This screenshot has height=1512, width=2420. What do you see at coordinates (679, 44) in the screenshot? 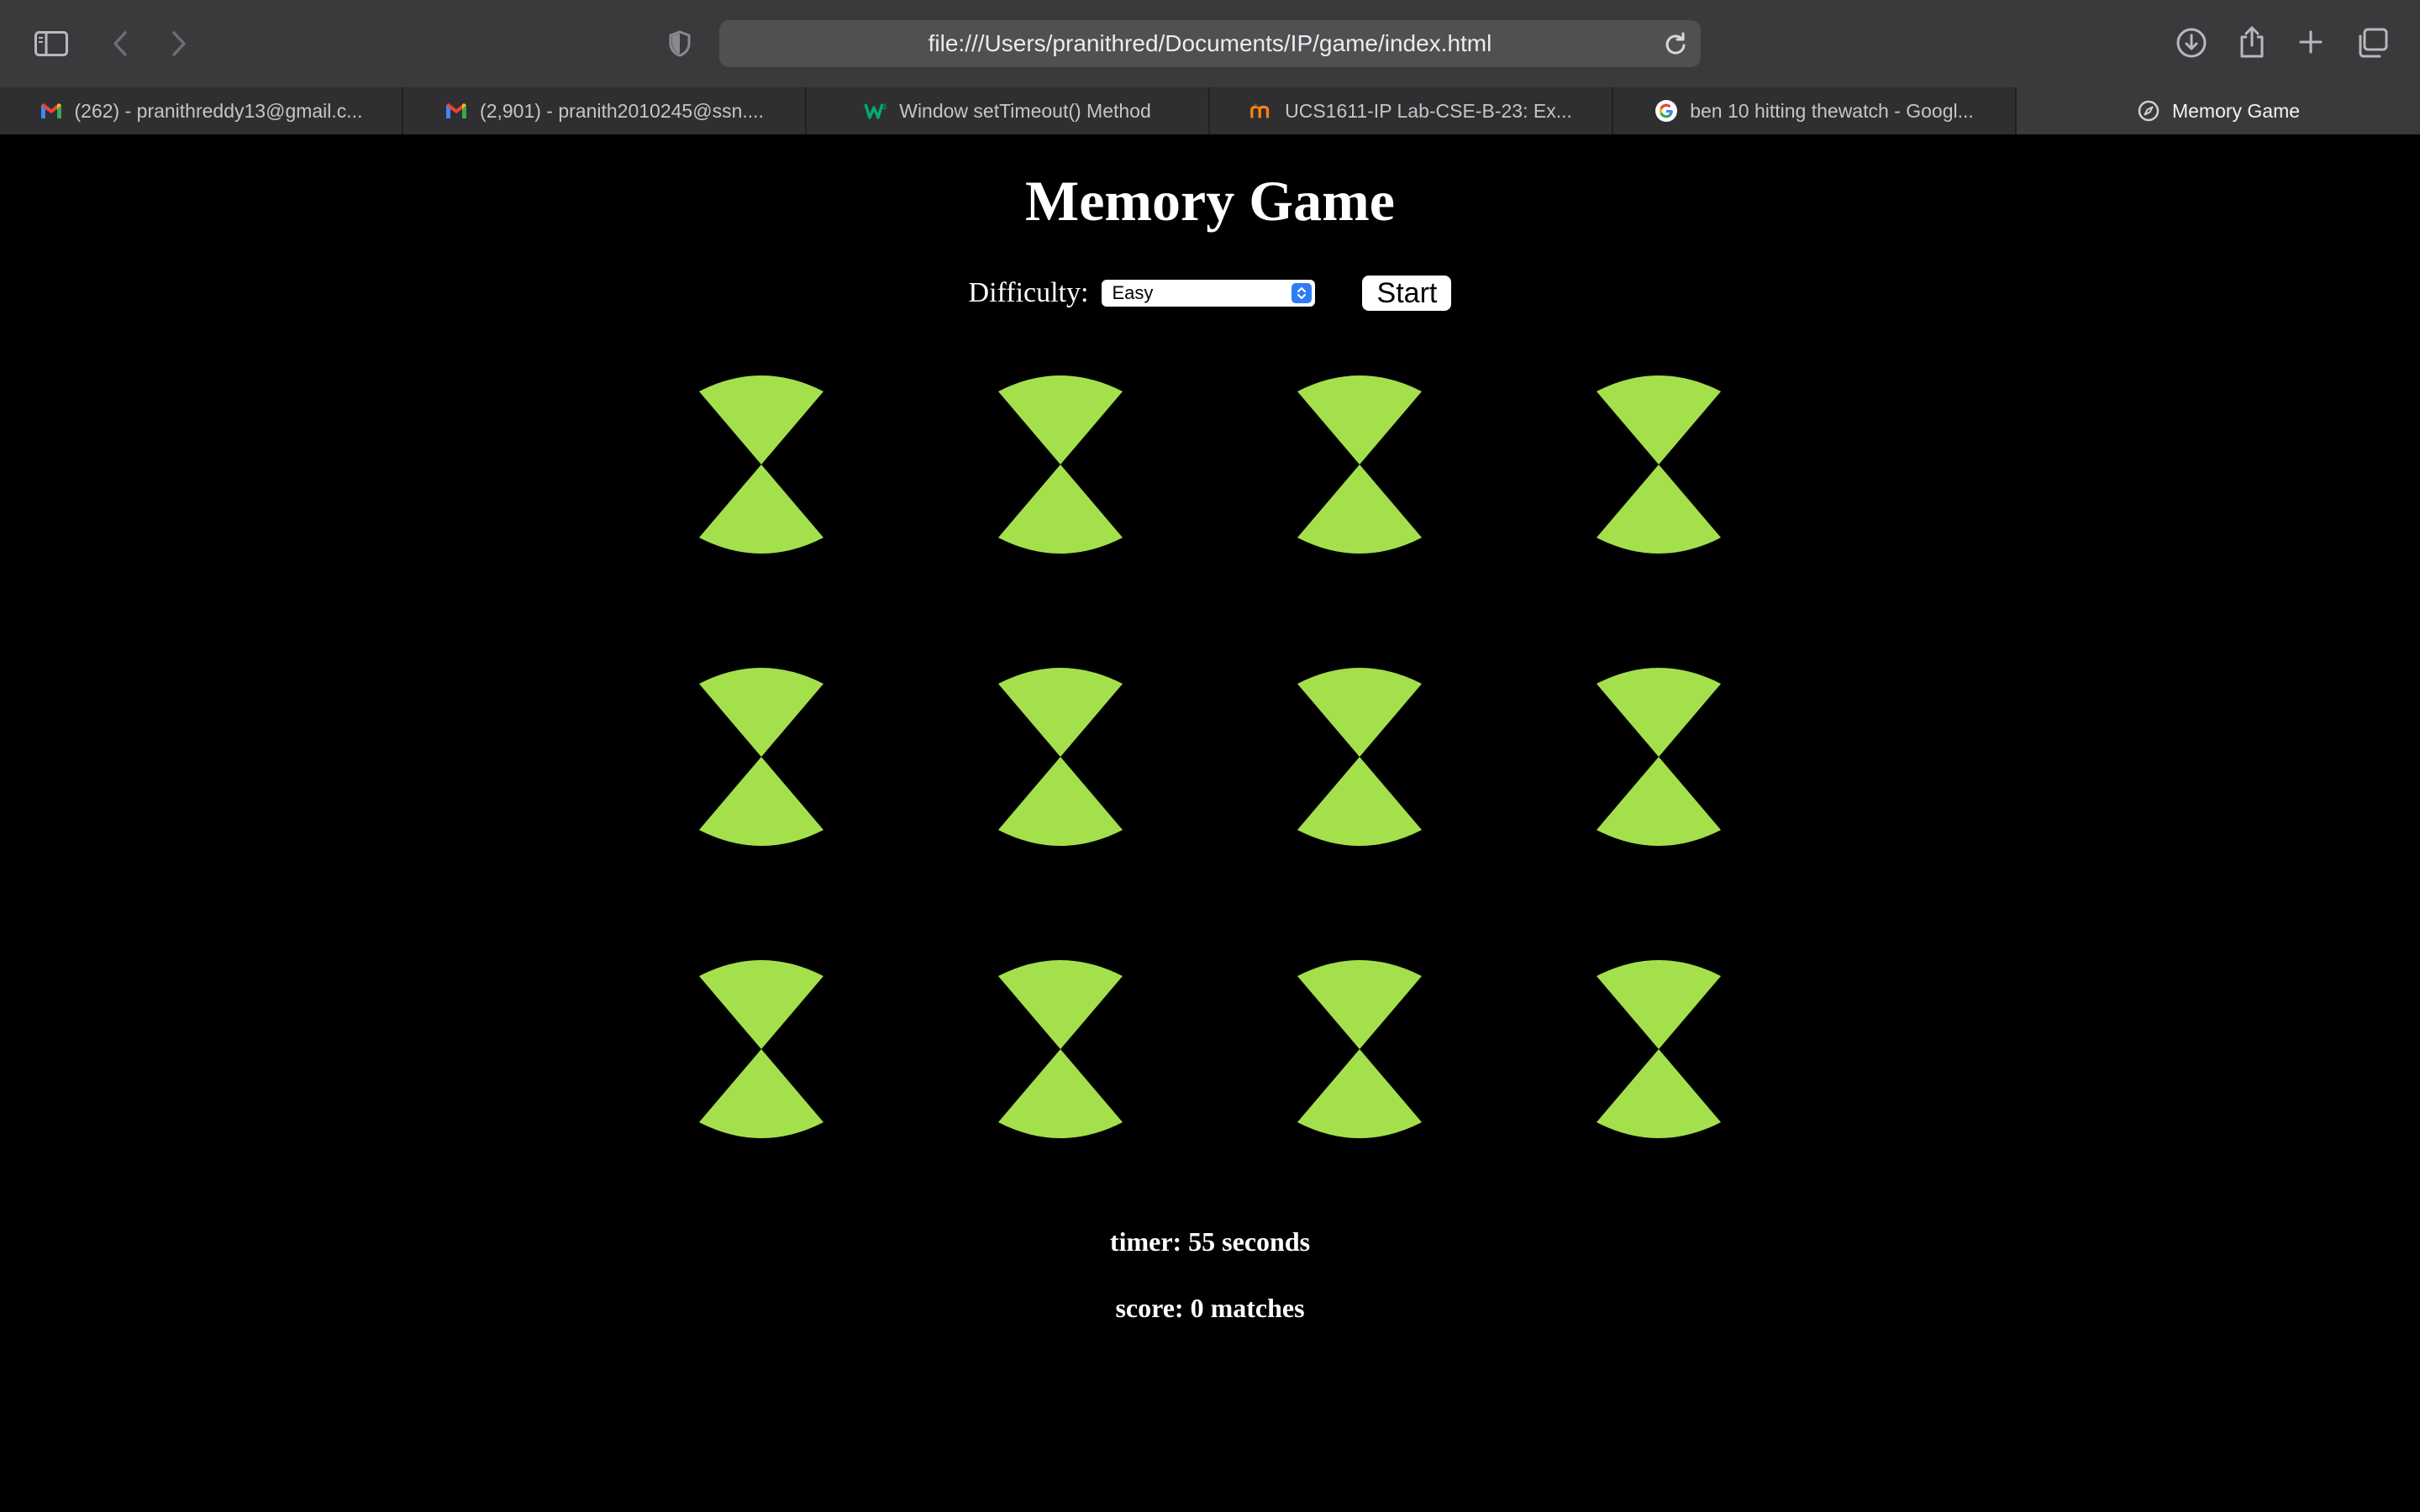
I see `privacy-shield-icon` at bounding box center [679, 44].